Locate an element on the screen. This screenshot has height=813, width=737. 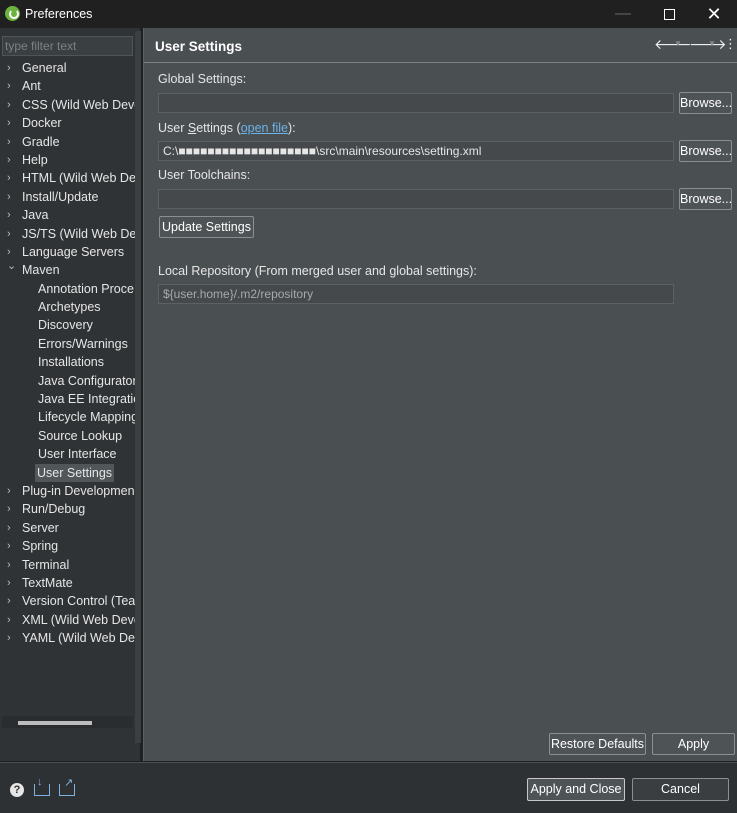
tree-item: Installations is located at coordinates (67, 362).